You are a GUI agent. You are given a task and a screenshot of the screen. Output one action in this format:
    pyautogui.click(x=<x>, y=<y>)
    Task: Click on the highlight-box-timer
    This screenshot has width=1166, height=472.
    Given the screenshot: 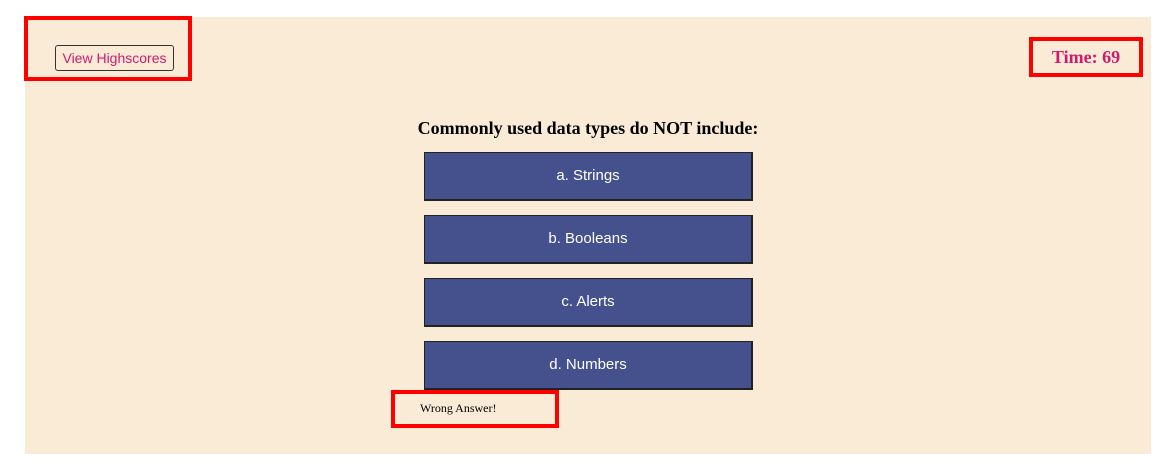 What is the action you would take?
    pyautogui.click(x=1086, y=57)
    